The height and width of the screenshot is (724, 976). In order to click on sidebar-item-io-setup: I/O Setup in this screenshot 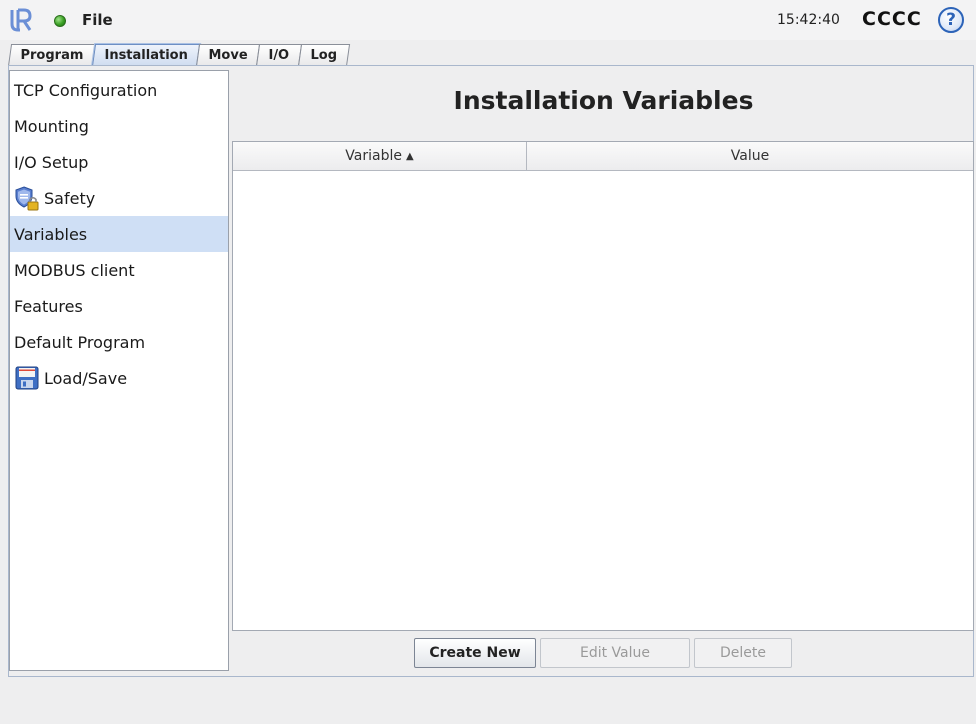, I will do `click(119, 162)`.